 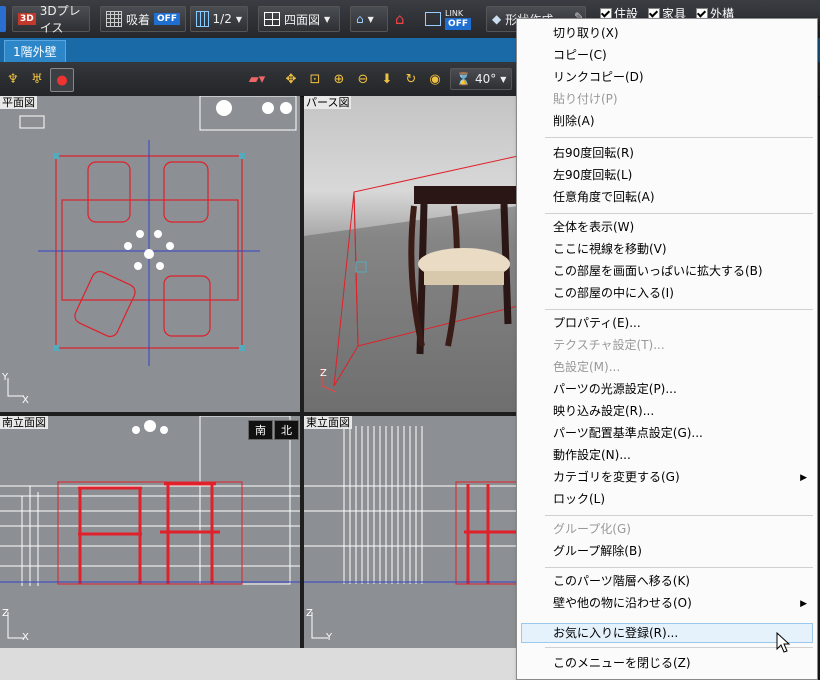 What do you see at coordinates (3, 19) in the screenshot?
I see `app-icon` at bounding box center [3, 19].